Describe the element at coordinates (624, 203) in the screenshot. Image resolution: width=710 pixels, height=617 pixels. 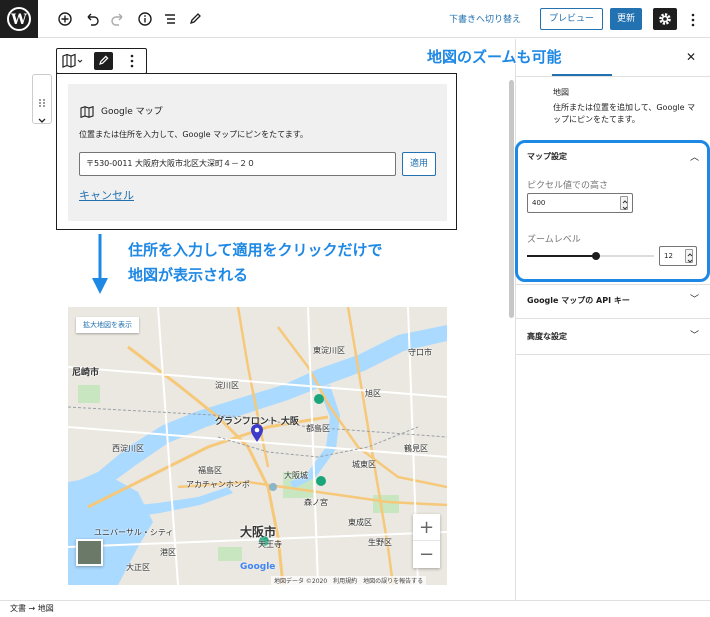
I see `height-stepper` at that location.